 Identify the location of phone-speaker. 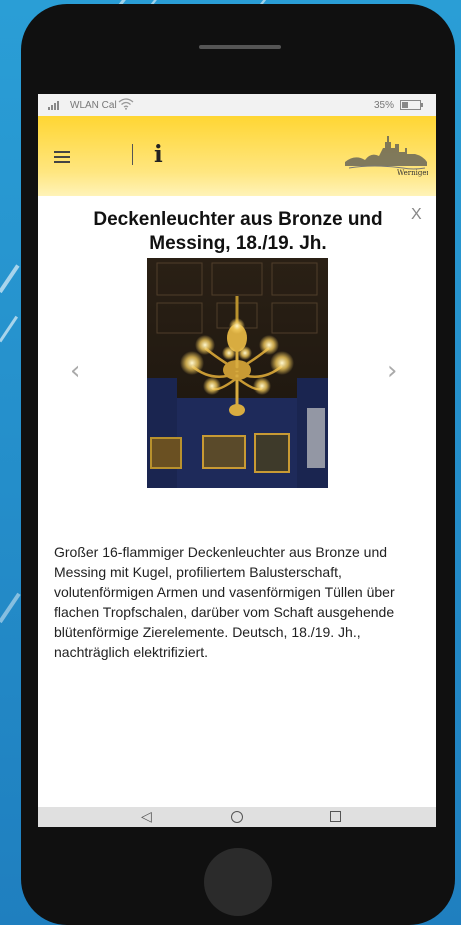
(240, 47).